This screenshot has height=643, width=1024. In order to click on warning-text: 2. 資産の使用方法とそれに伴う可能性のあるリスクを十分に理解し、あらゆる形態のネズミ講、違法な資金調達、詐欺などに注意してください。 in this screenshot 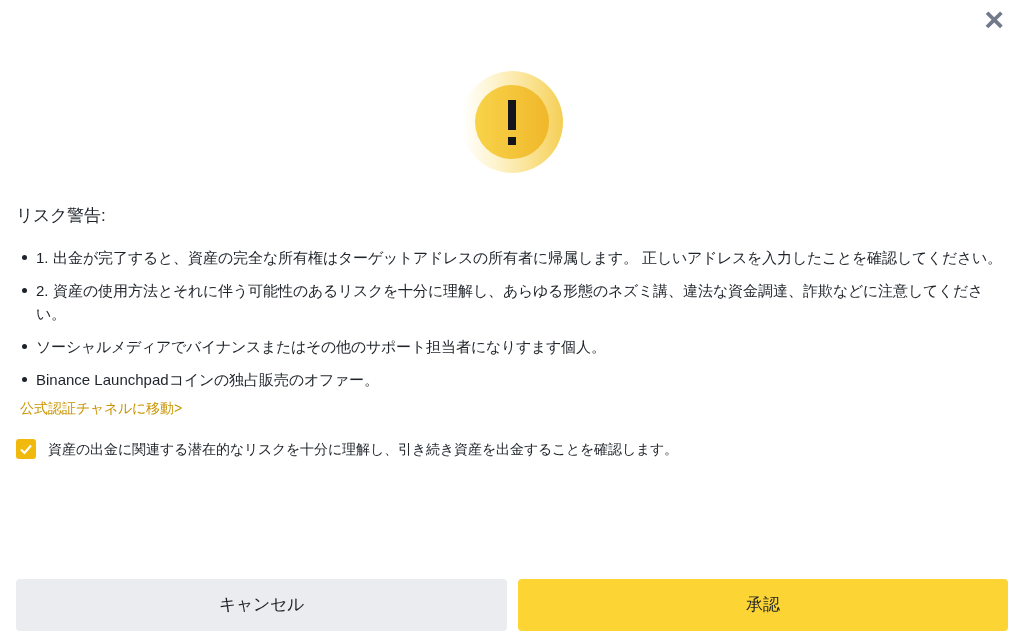, I will do `click(510, 302)`.